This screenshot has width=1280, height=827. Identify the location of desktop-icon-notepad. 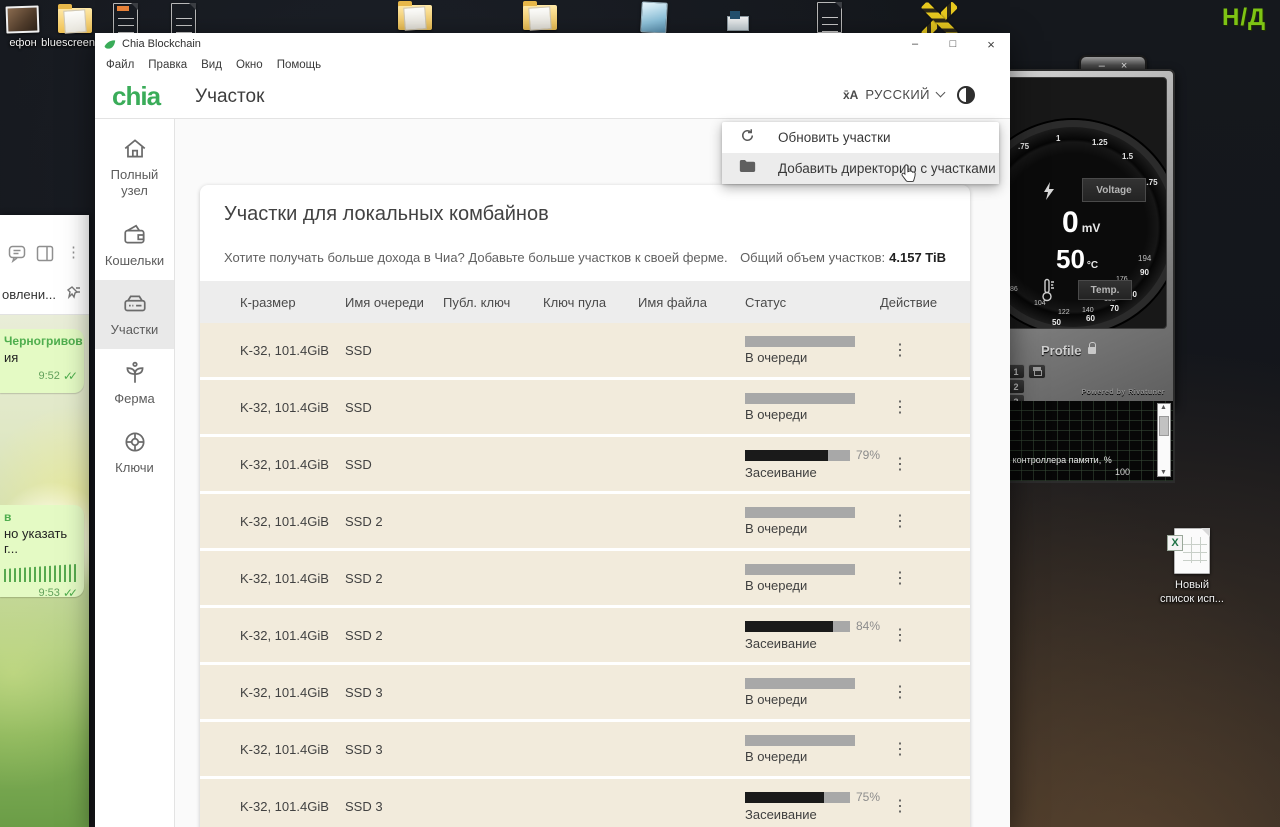
(654, 17).